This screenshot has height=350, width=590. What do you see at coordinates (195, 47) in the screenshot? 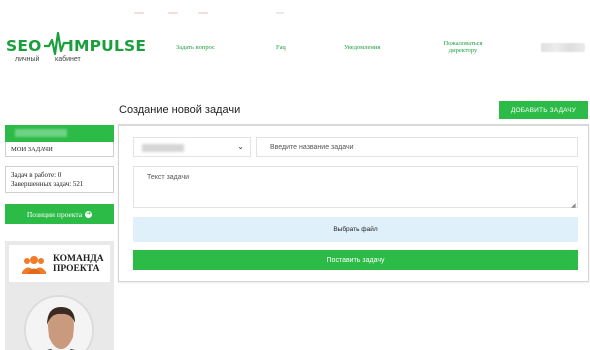
I see `nav-ask-question: Задать вопрос` at bounding box center [195, 47].